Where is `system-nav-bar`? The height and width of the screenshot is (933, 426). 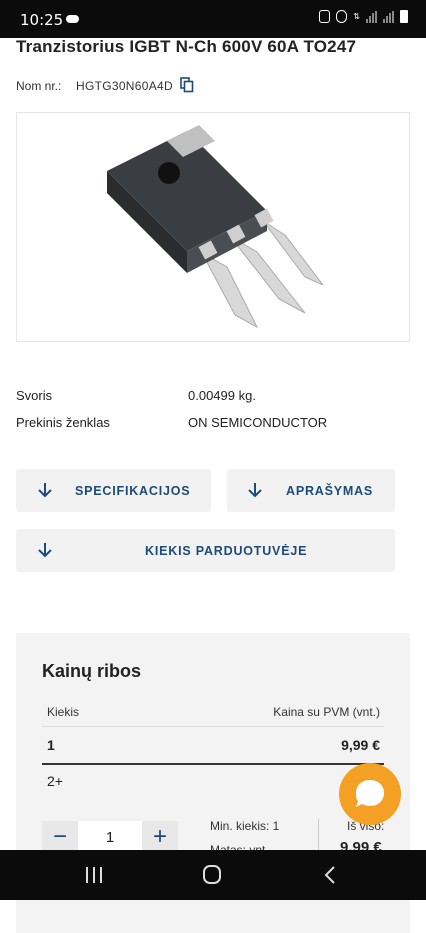 system-nav-bar is located at coordinates (213, 875).